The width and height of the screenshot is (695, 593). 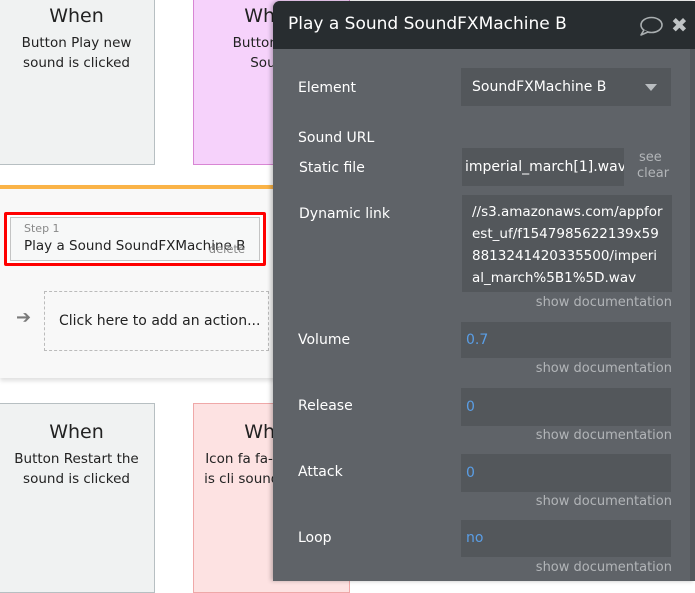 What do you see at coordinates (336, 138) in the screenshot?
I see `sound-url-label: Sound URL` at bounding box center [336, 138].